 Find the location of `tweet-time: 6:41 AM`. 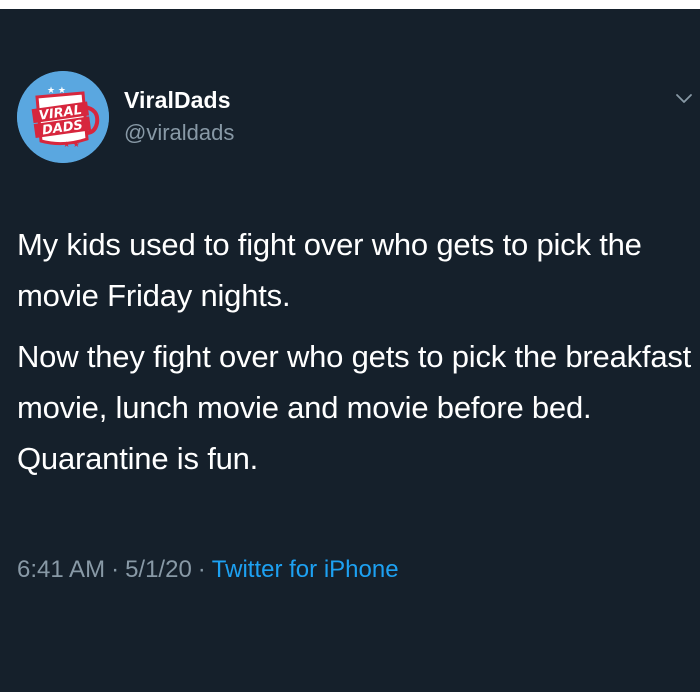

tweet-time: 6:41 AM is located at coordinates (61, 569).